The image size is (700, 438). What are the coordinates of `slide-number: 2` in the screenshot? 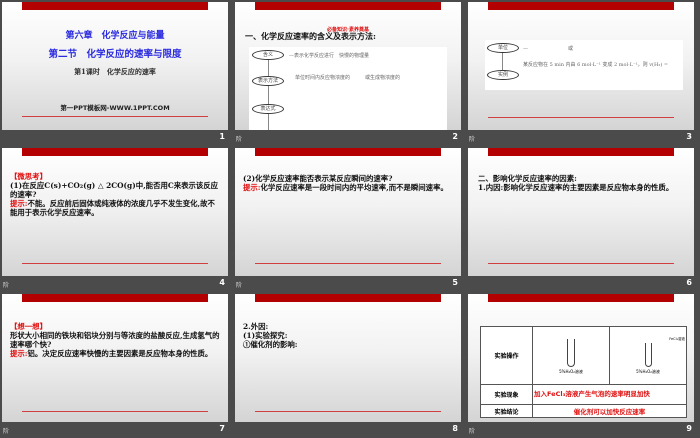 It's located at (455, 136).